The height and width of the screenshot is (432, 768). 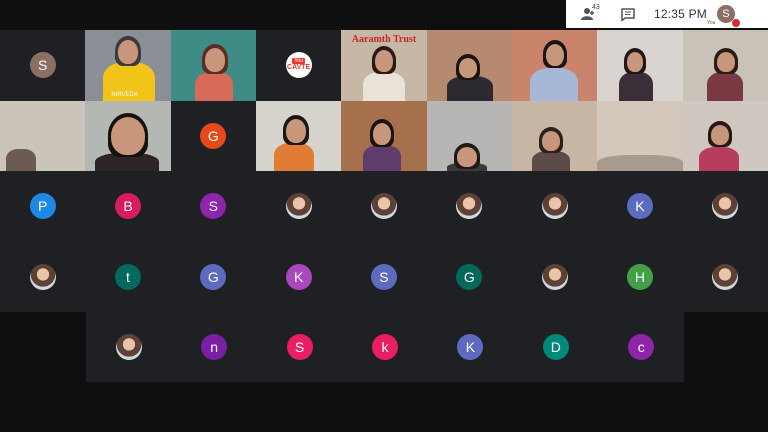 I want to click on participant-tile: c, so click(x=641, y=347).